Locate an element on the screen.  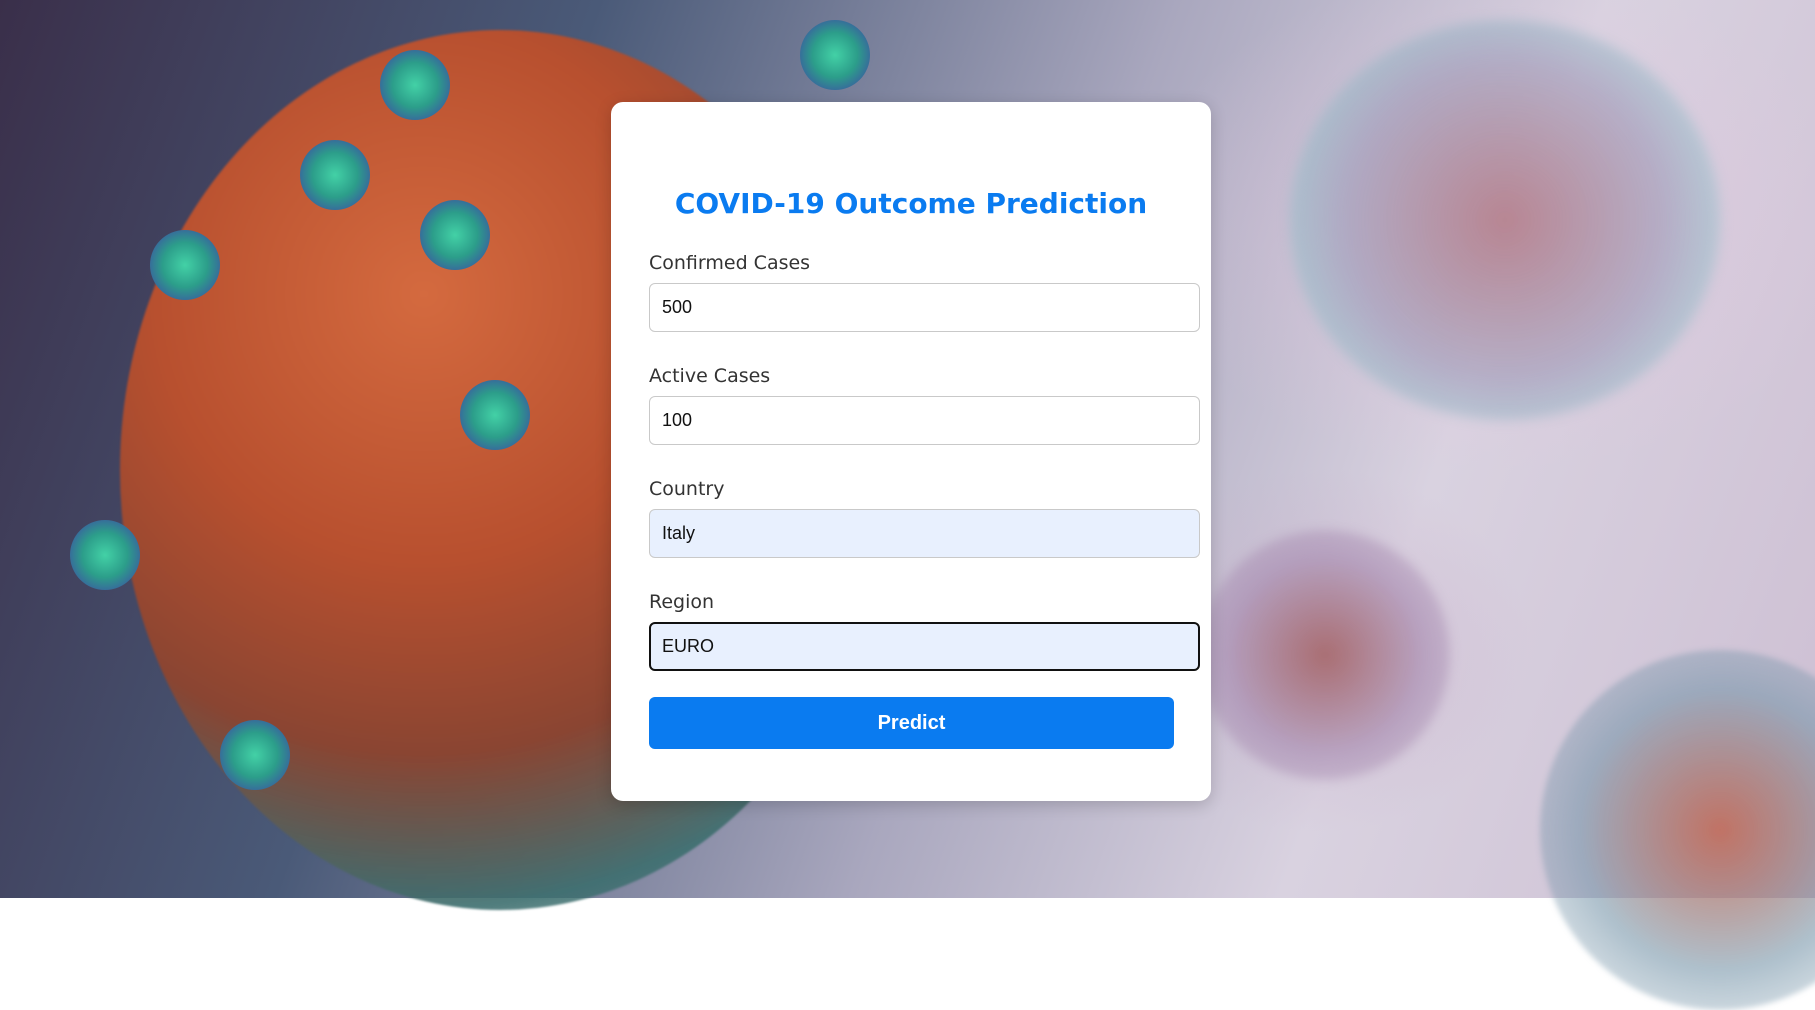
confirmed-cases-label: Confirmed Cases is located at coordinates (730, 263).